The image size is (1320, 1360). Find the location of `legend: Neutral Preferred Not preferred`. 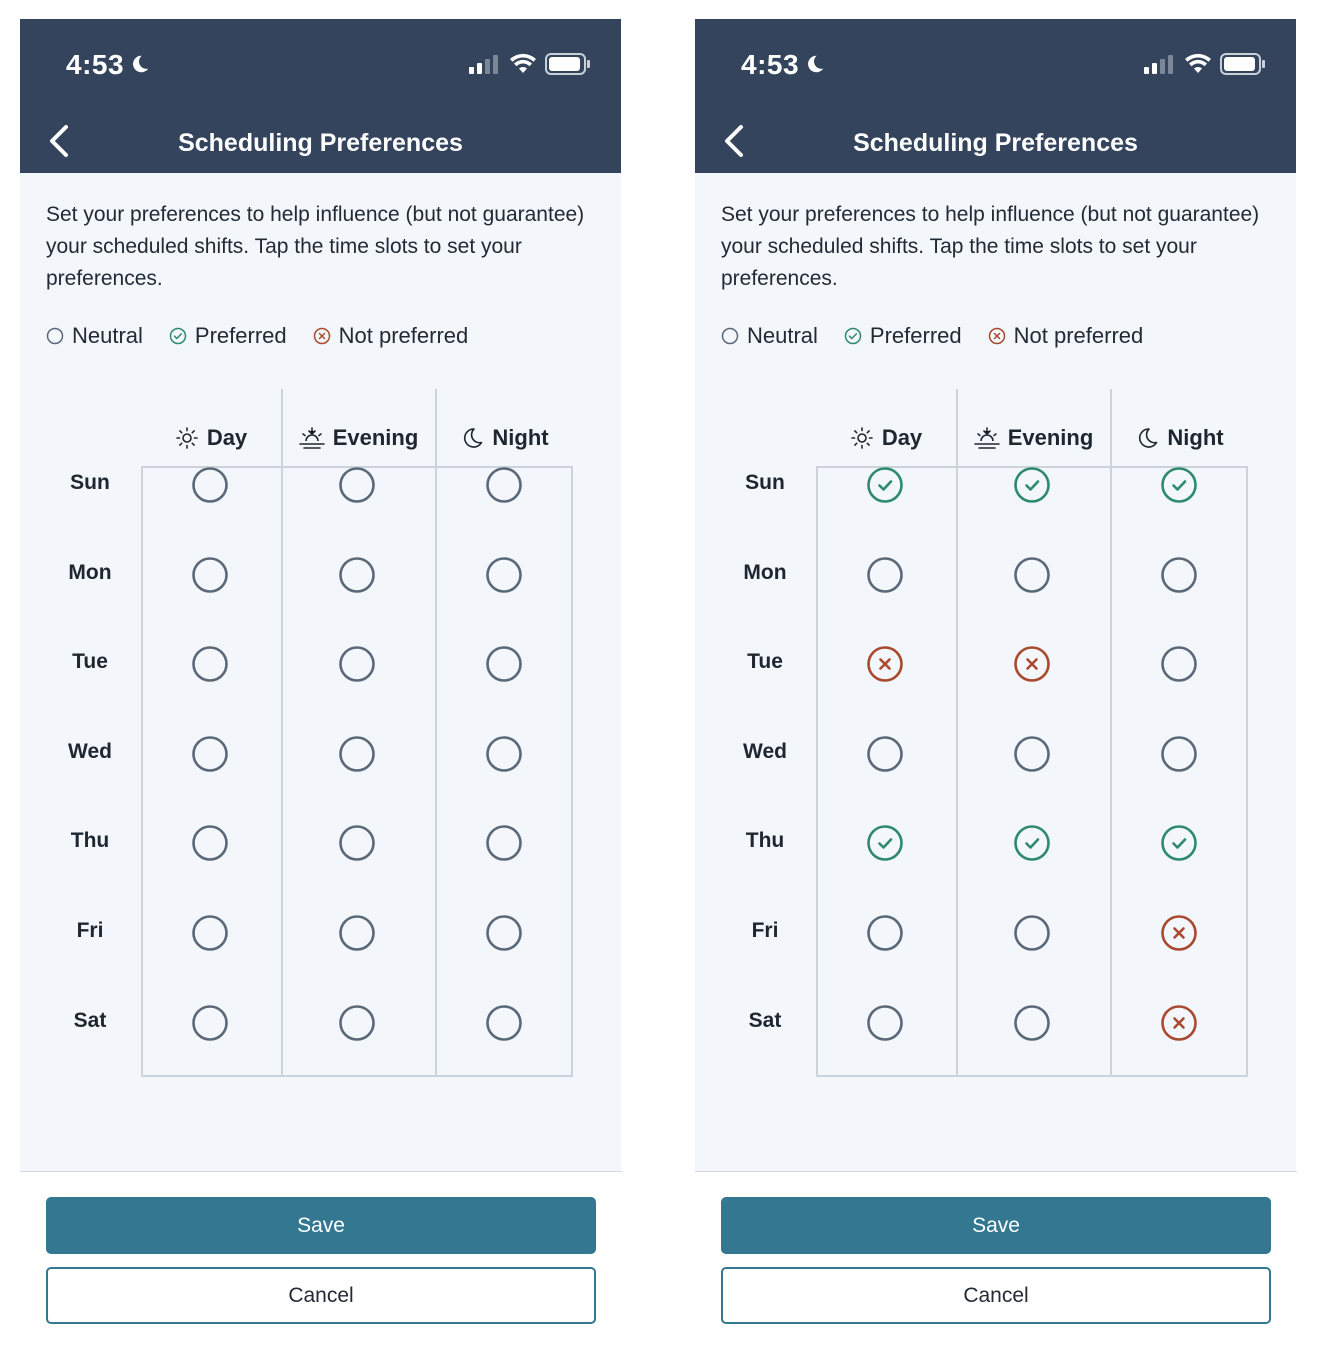

legend: Neutral Preferred Not preferred is located at coordinates (945, 336).